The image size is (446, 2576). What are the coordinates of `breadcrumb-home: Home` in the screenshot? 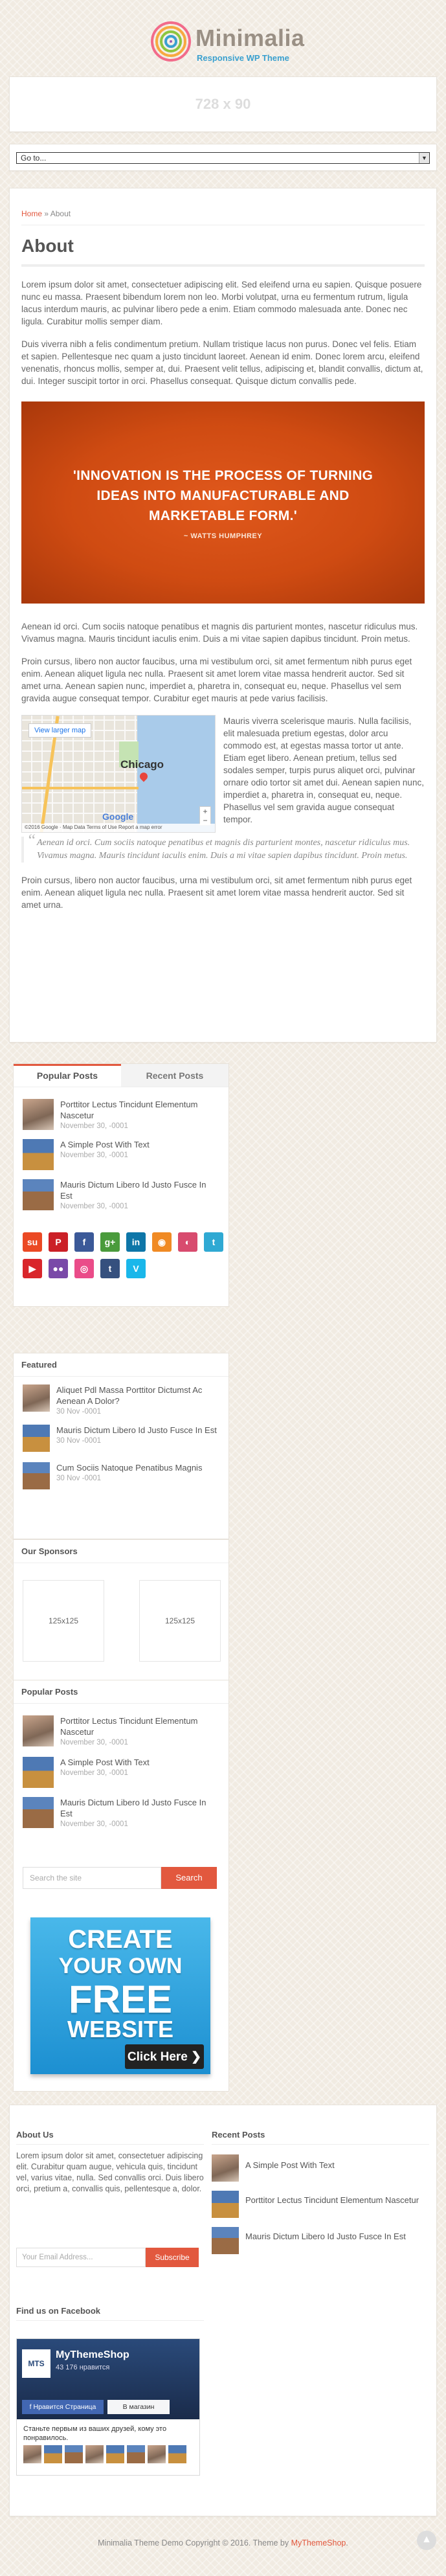 It's located at (31, 213).